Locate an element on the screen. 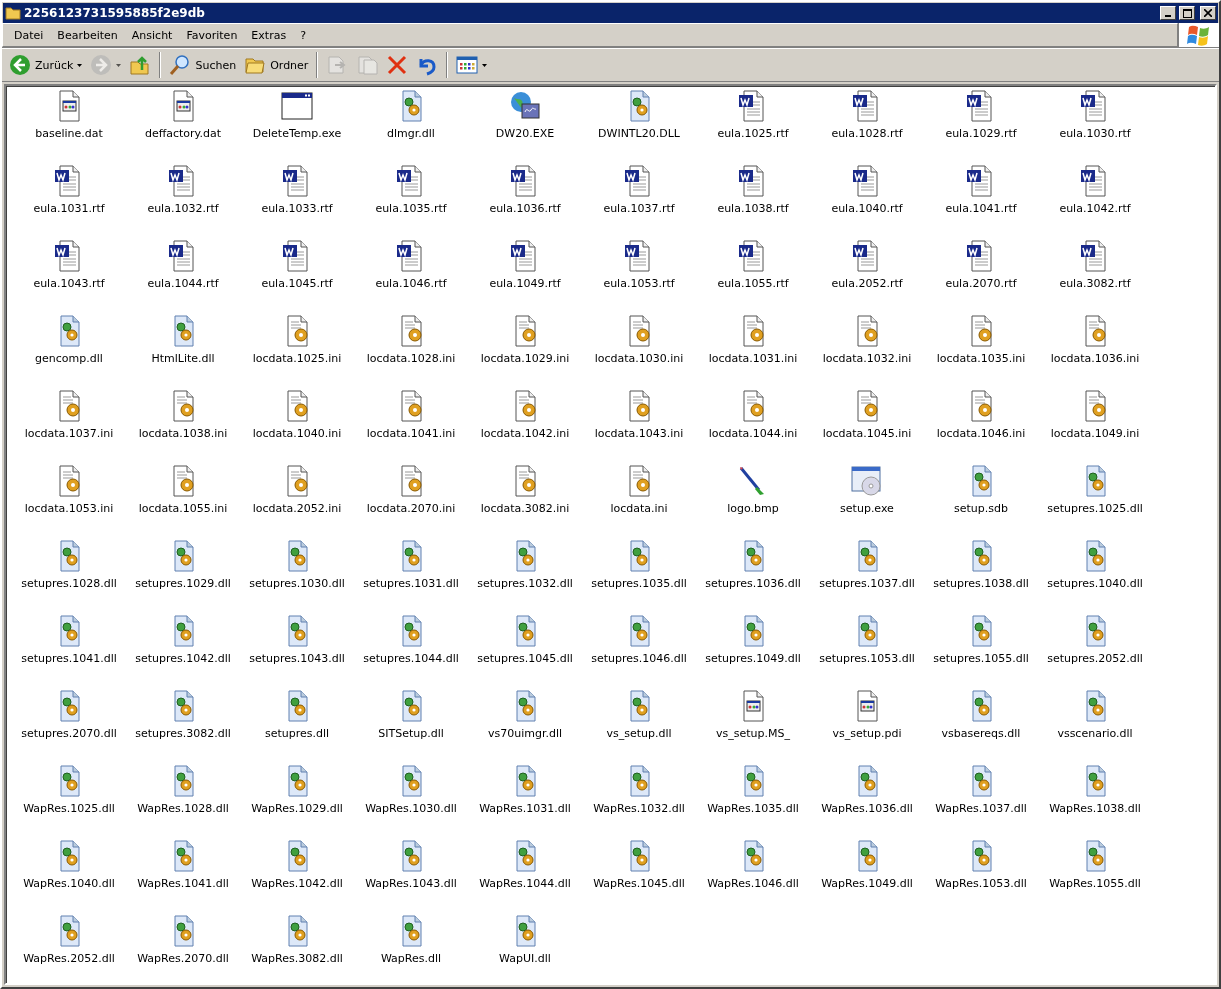 This screenshot has width=1221, height=989. file-name: eula.1030.rtf is located at coordinates (1095, 133).